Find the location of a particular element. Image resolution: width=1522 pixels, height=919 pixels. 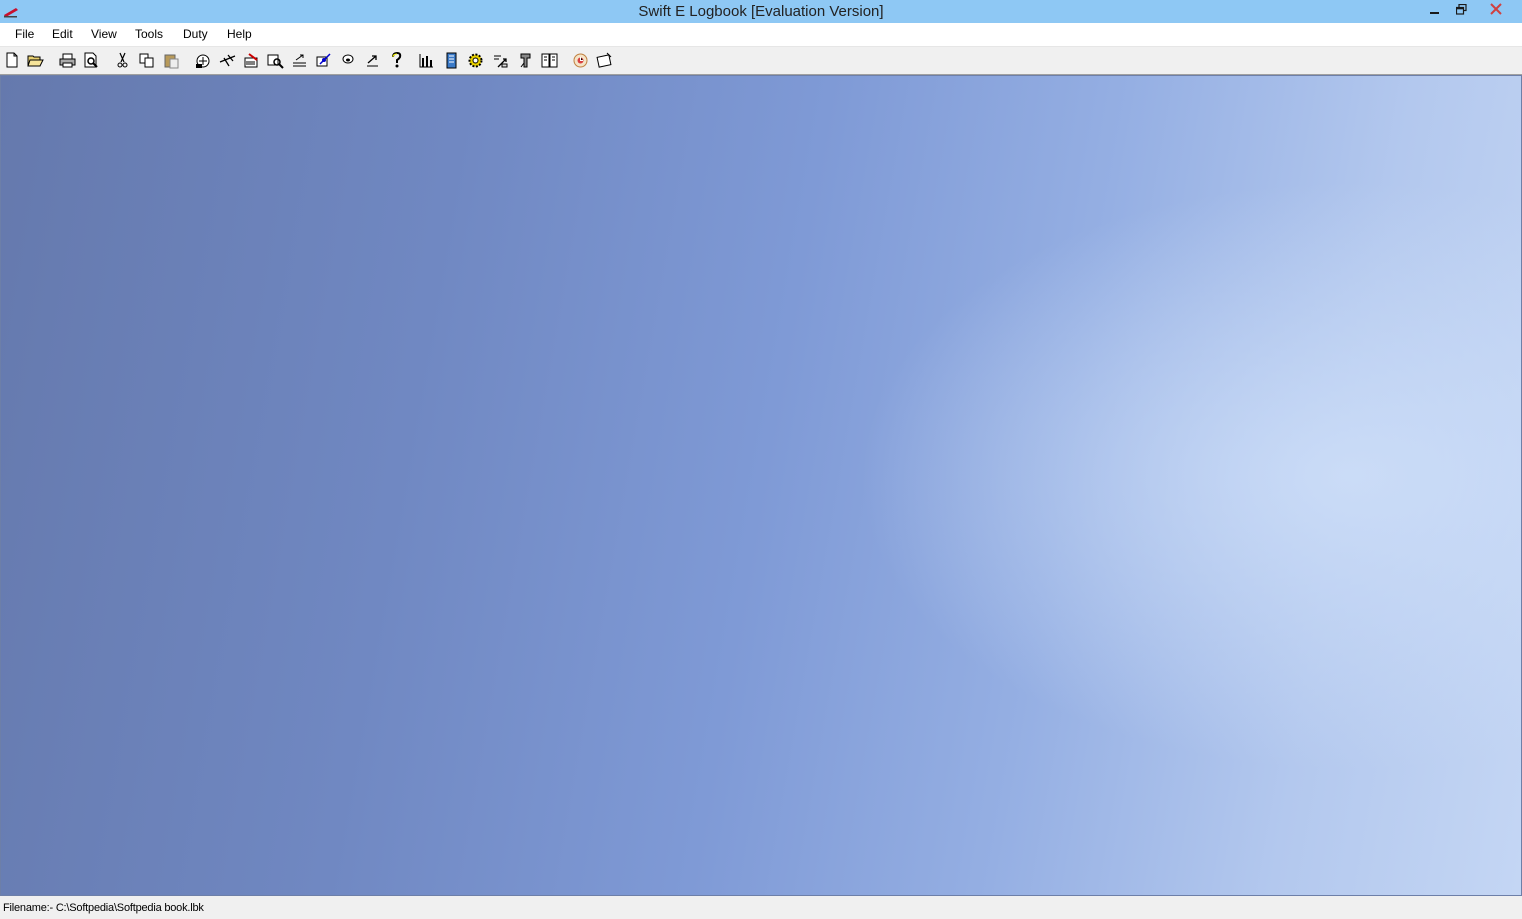

search-icon is located at coordinates (275, 60).